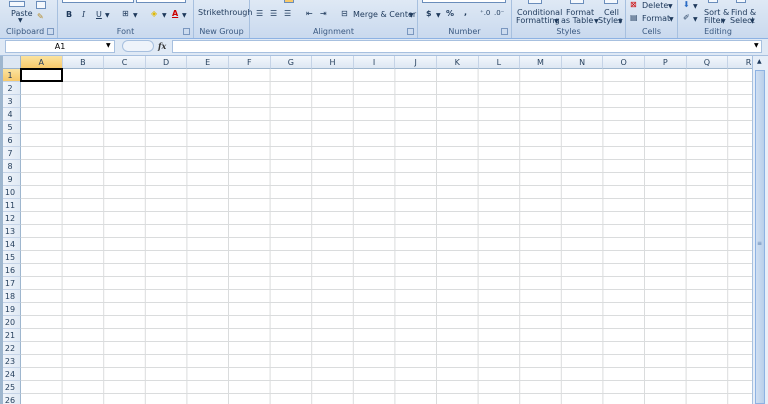 Image resolution: width=768 pixels, height=404 pixels. Describe the element at coordinates (499, 62) in the screenshot. I see `column-header: L` at that location.